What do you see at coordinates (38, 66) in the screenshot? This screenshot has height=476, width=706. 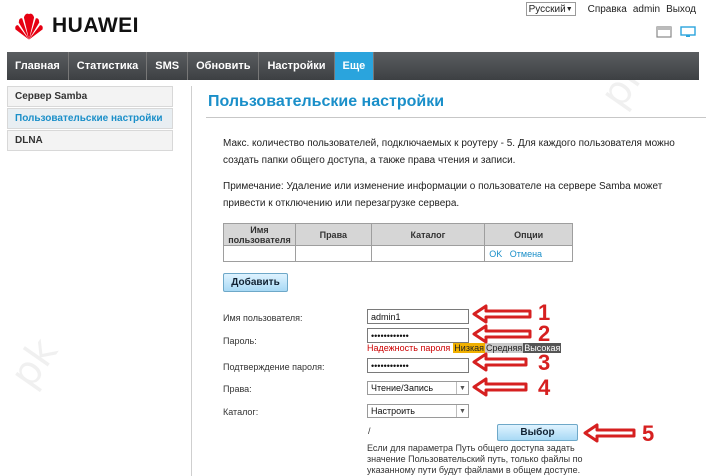 I see `nav-home: Главная` at bounding box center [38, 66].